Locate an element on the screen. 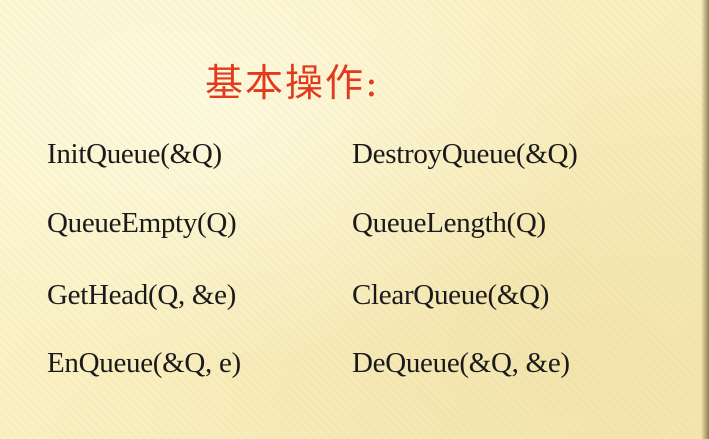  operation-init-queue: InitQueue(&Q) is located at coordinates (134, 154).